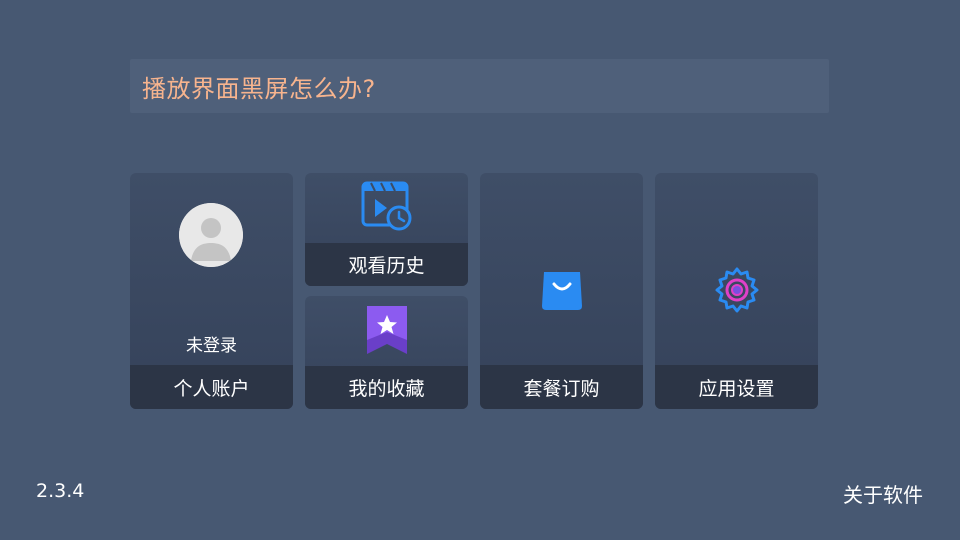  I want to click on favorite-star-icon, so click(387, 330).